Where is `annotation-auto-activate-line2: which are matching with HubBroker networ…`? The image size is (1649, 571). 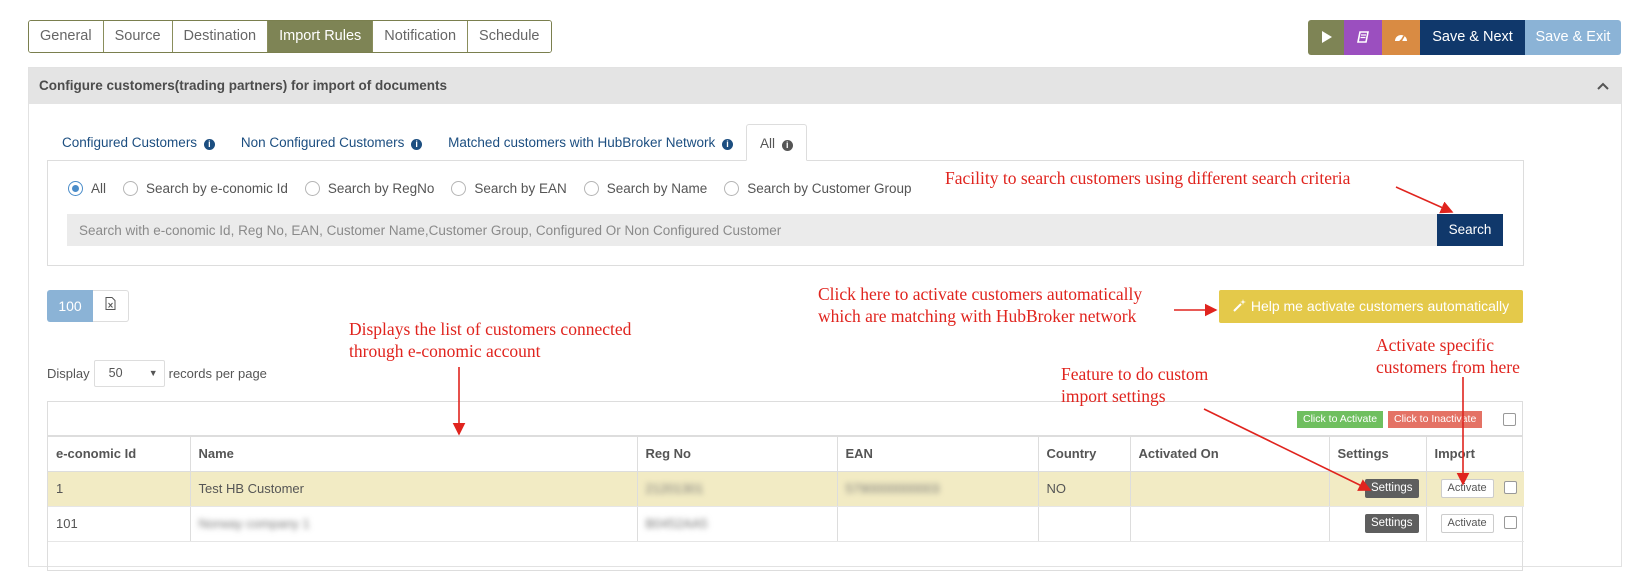
annotation-auto-activate-line2: which are matching with HubBroker networ… is located at coordinates (977, 316).